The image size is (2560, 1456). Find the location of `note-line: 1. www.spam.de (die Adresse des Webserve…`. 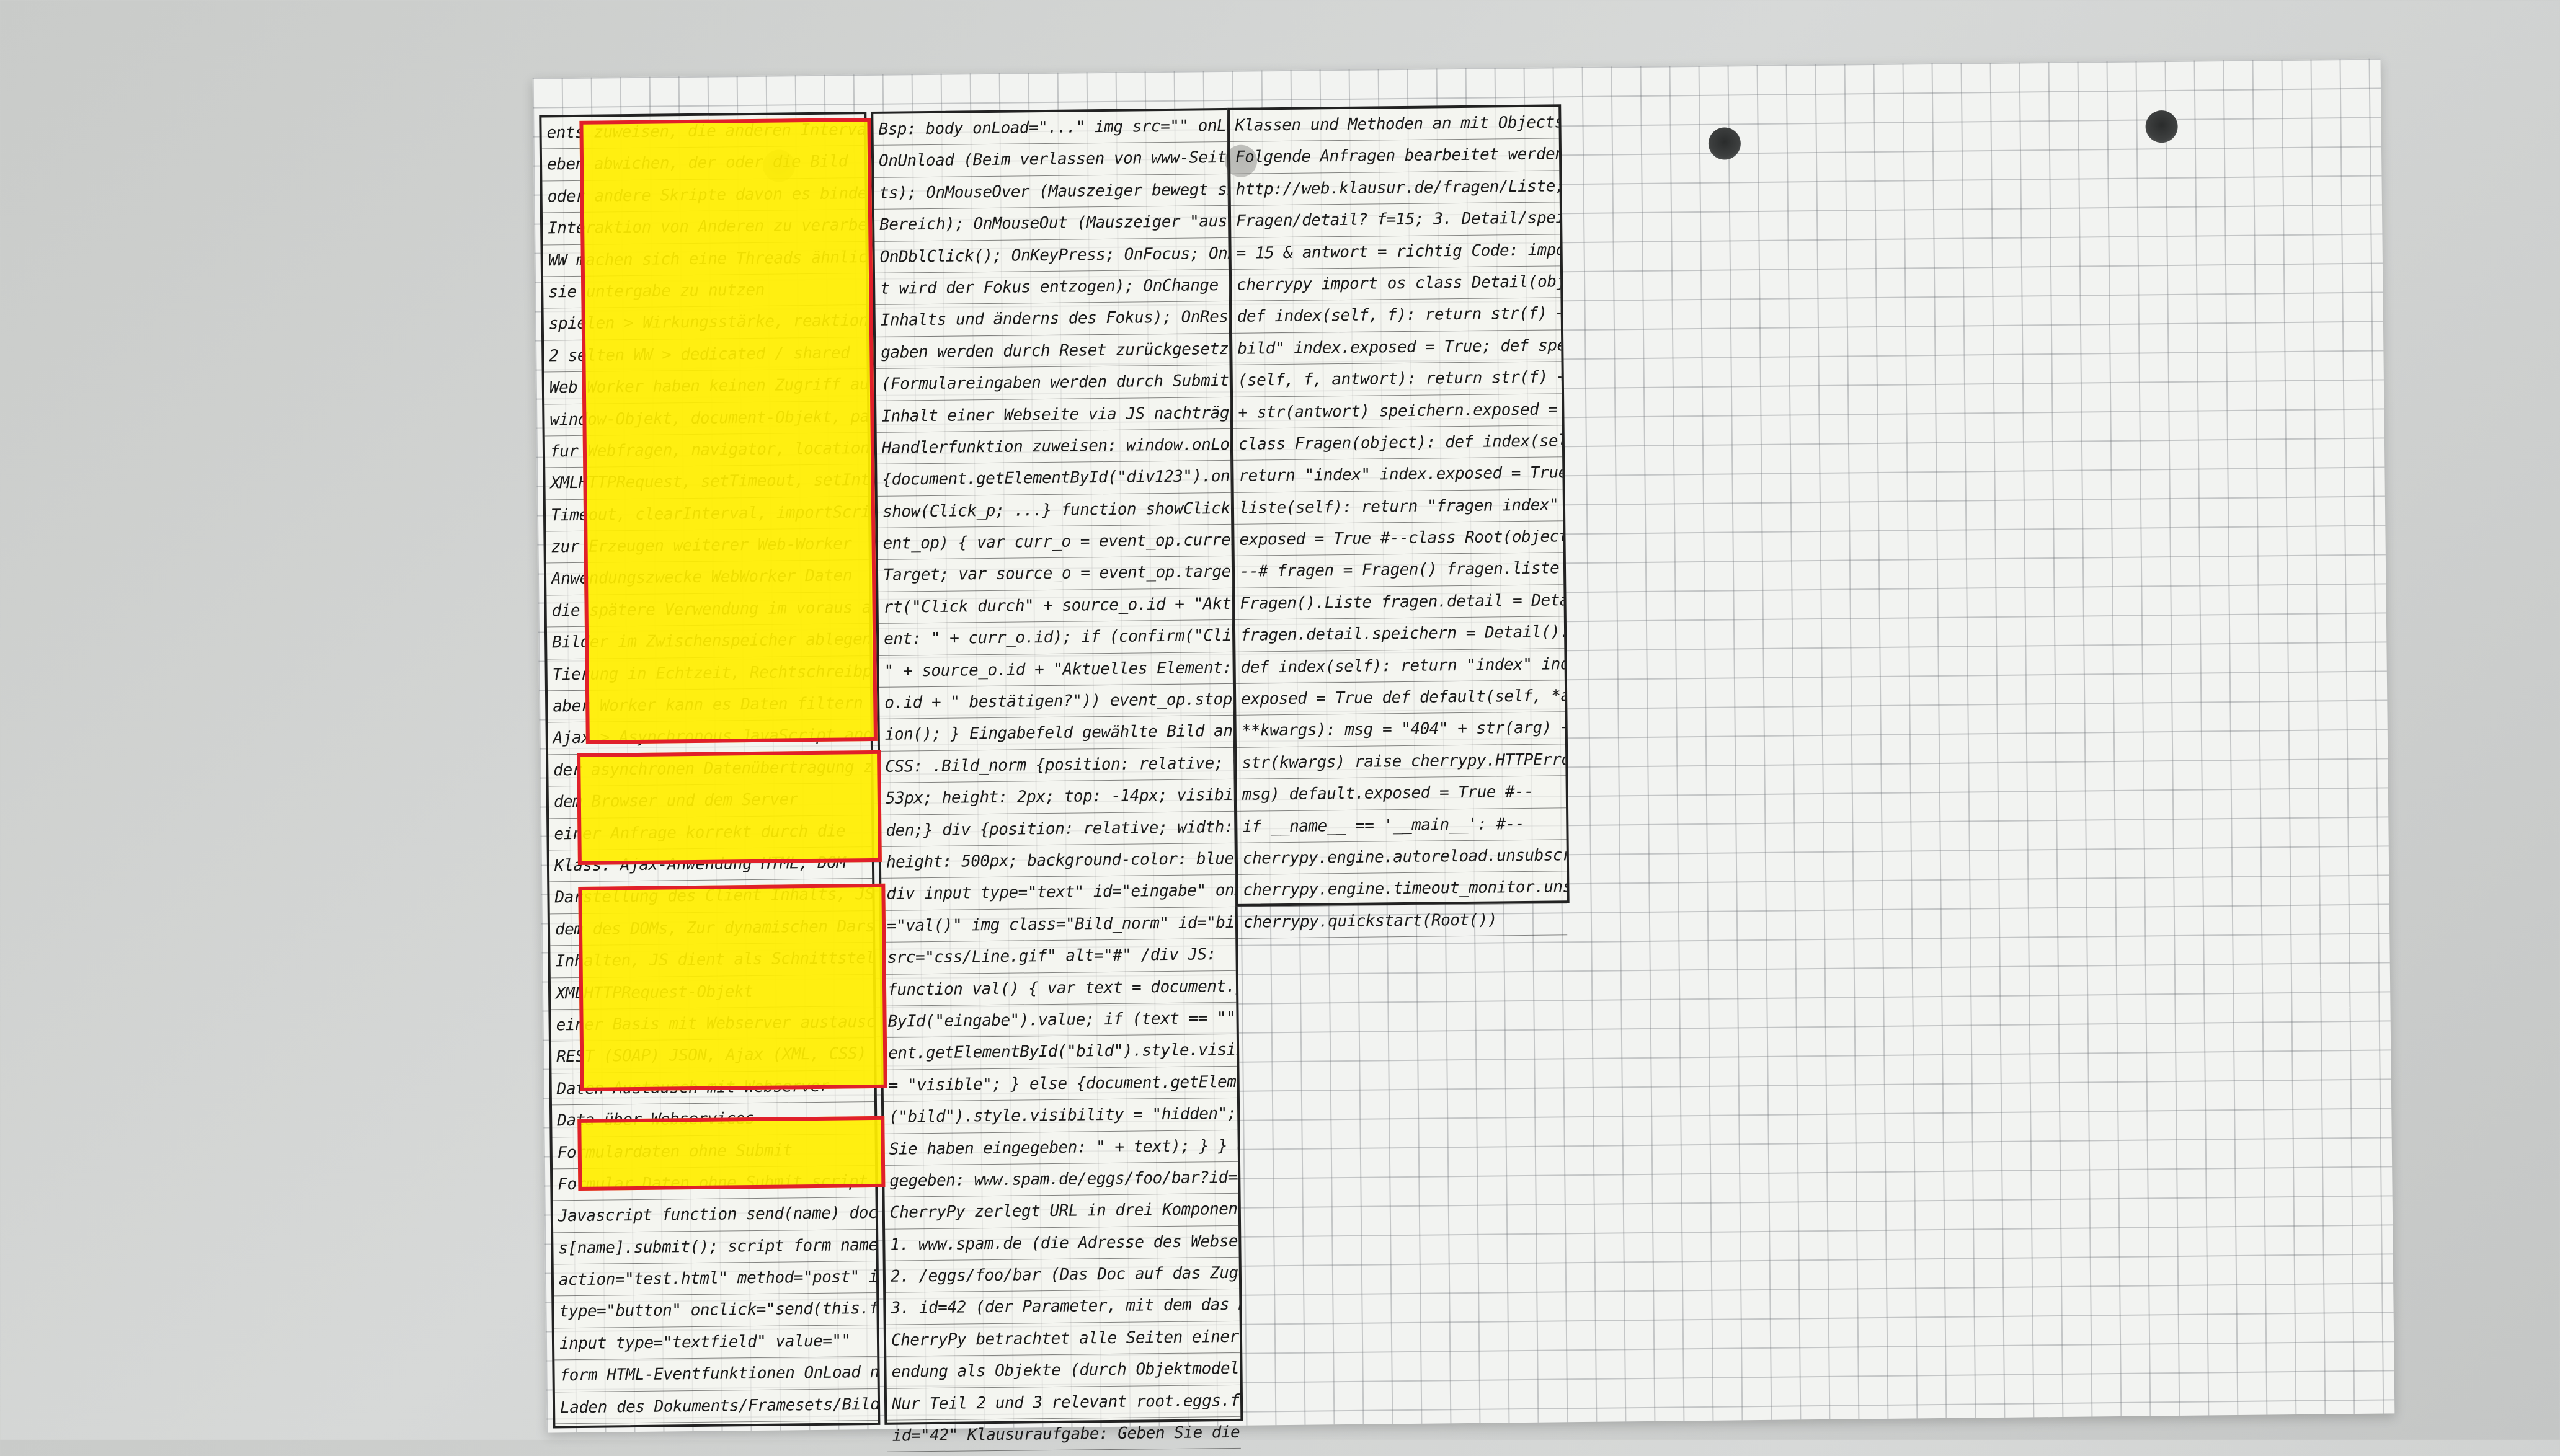

note-line: 1. www.spam.de (die Adresse des Webserve… is located at coordinates (1062, 1243).